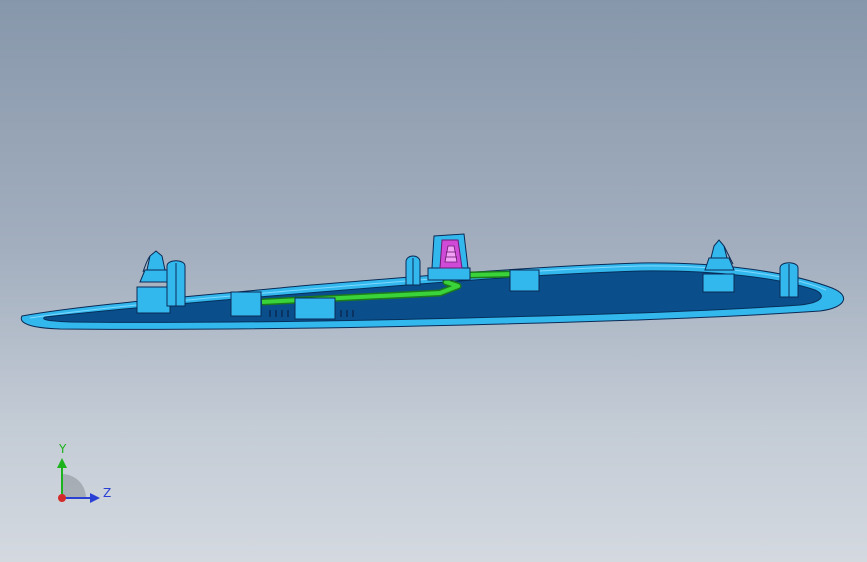 The image size is (867, 562). Describe the element at coordinates (176, 283) in the screenshot. I see `post-left` at that location.